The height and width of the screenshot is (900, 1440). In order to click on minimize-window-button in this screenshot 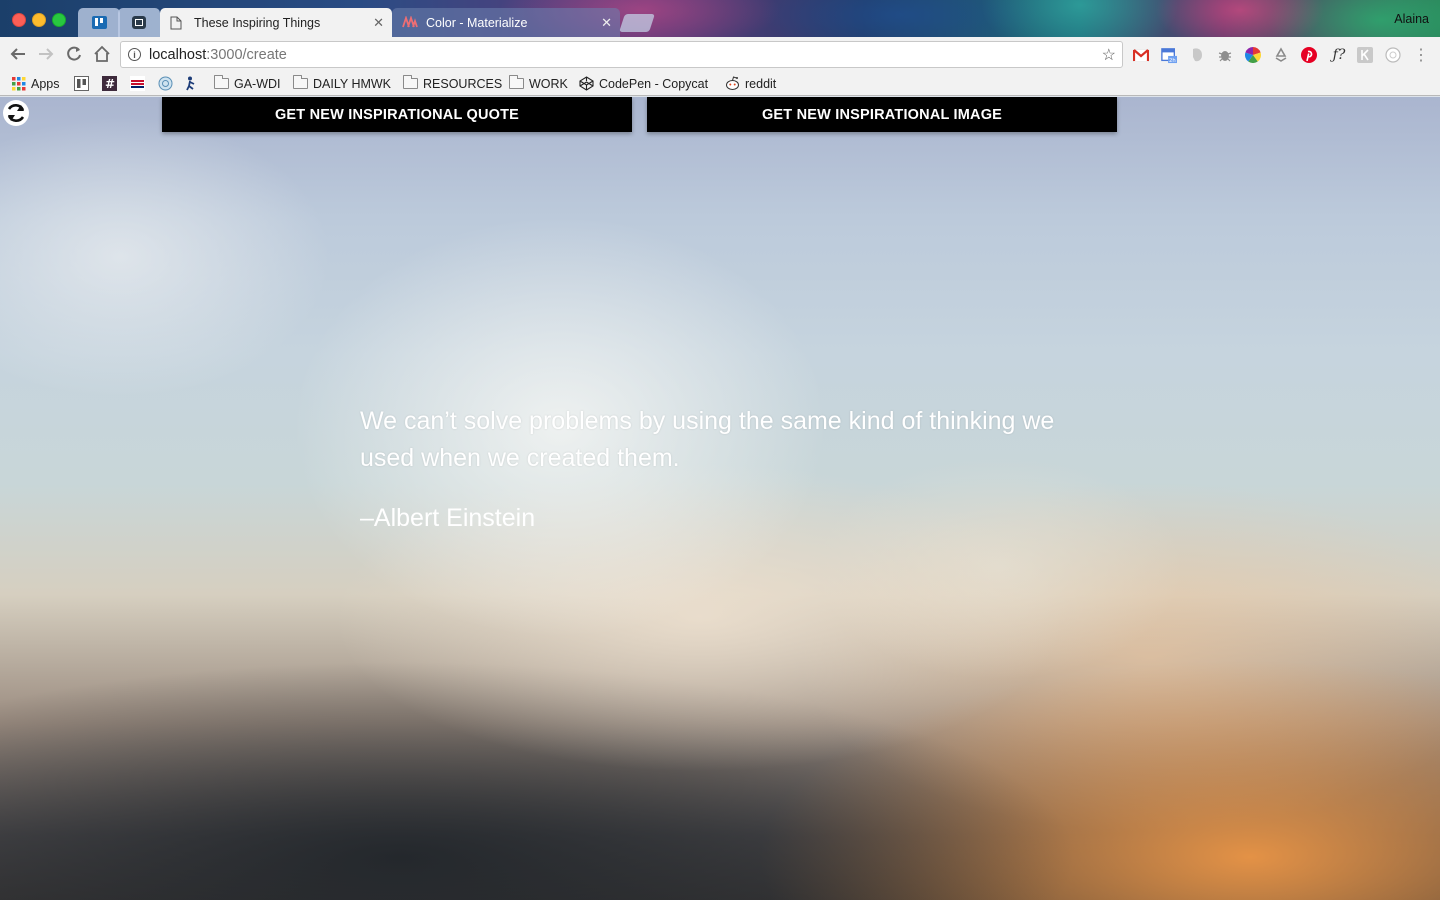, I will do `click(39, 20)`.